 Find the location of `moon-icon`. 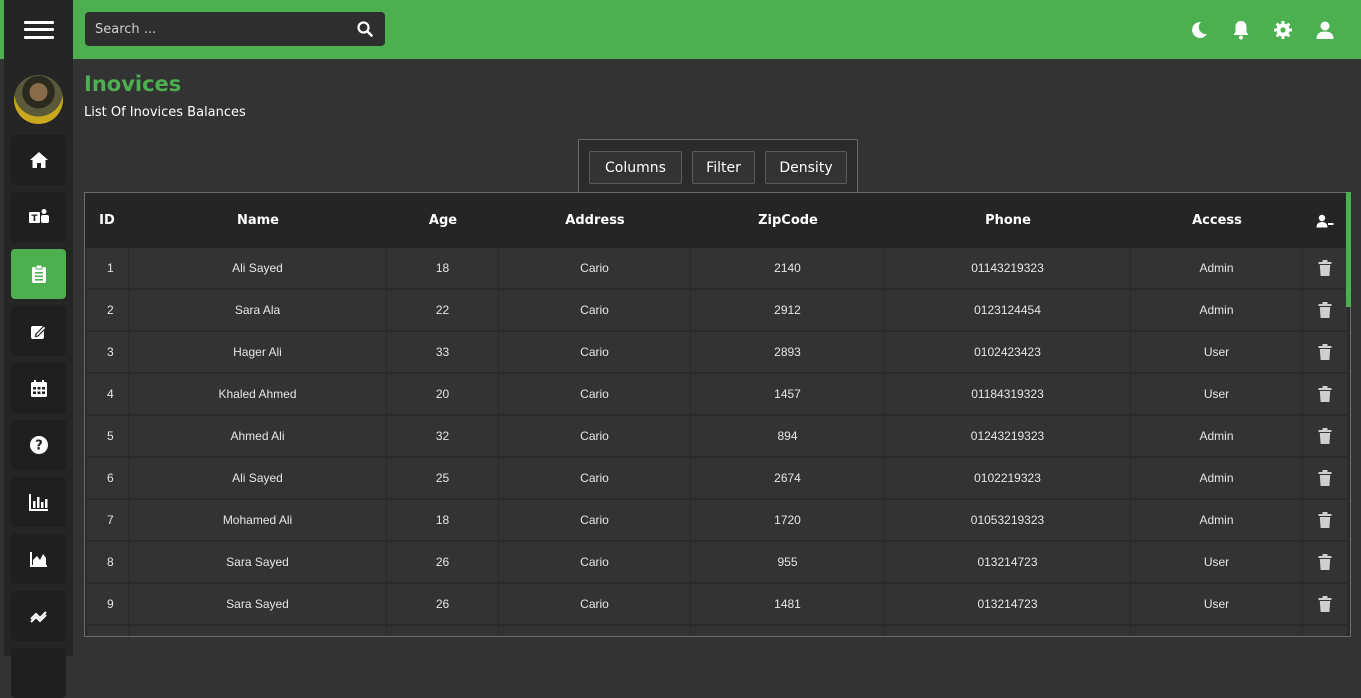

moon-icon is located at coordinates (1199, 29).